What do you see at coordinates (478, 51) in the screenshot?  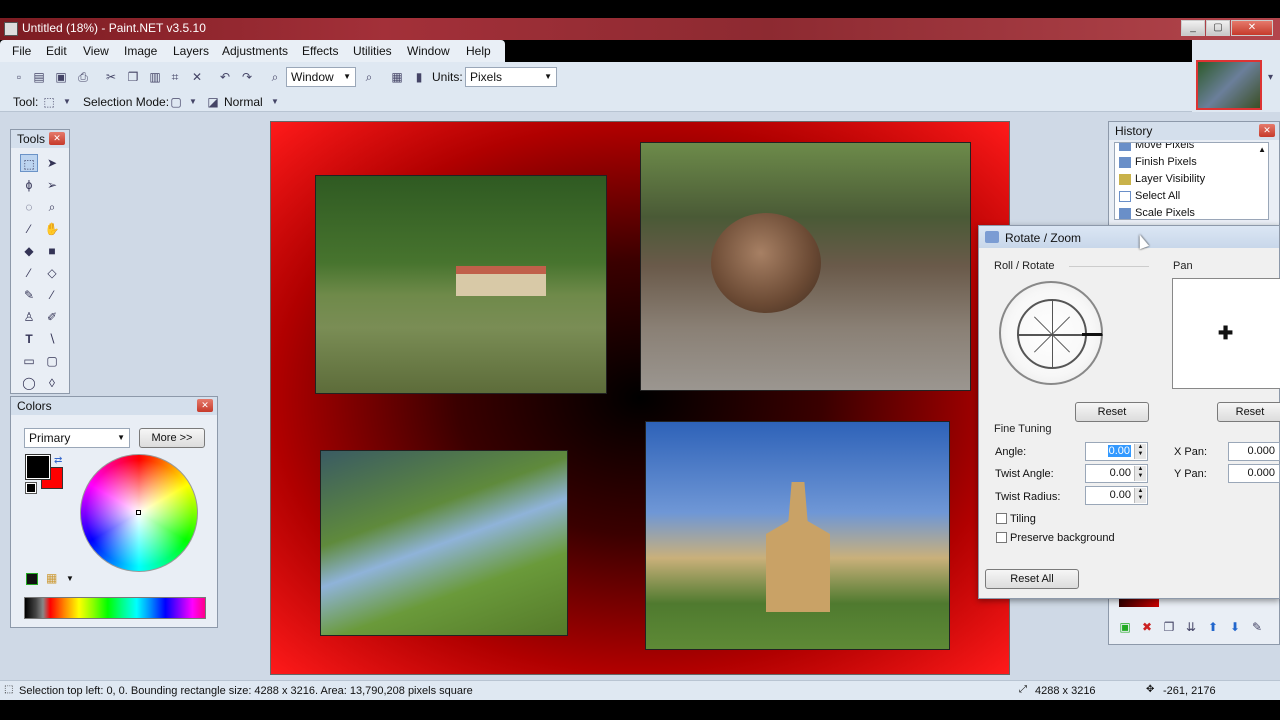 I see `menu-help: Help` at bounding box center [478, 51].